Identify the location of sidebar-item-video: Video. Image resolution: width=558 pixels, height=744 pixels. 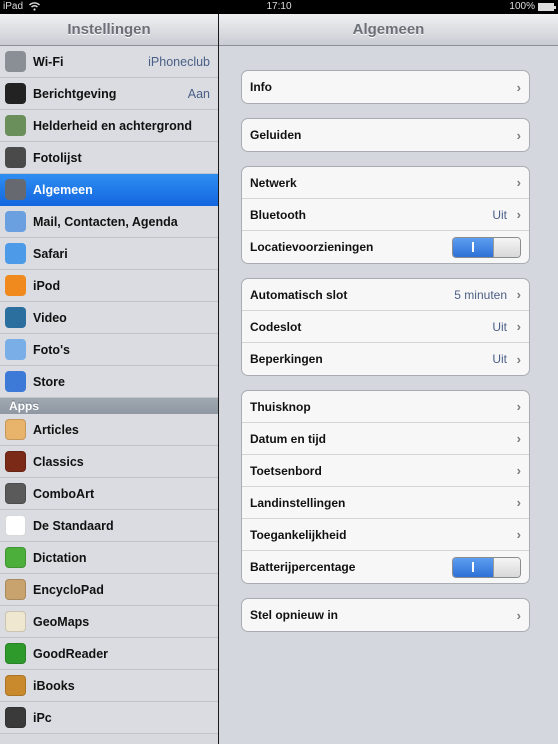
(109, 318).